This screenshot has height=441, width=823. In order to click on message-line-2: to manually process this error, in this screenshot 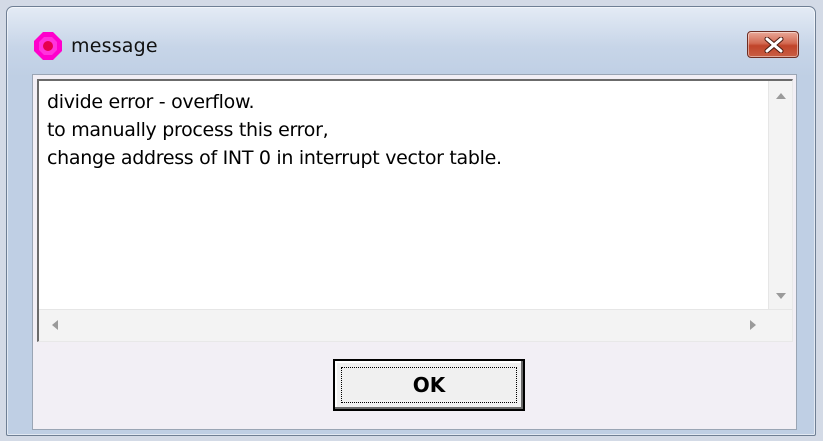, I will do `click(188, 130)`.